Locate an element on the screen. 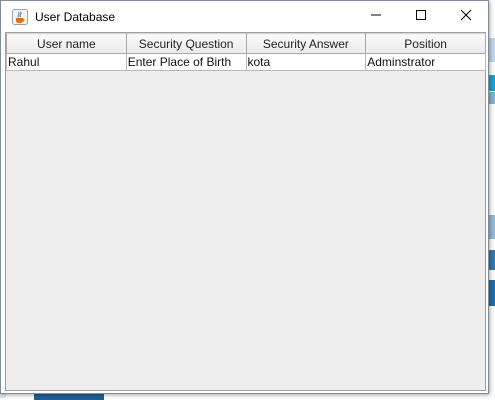  column-header-security-answer: Security Answer is located at coordinates (306, 43).